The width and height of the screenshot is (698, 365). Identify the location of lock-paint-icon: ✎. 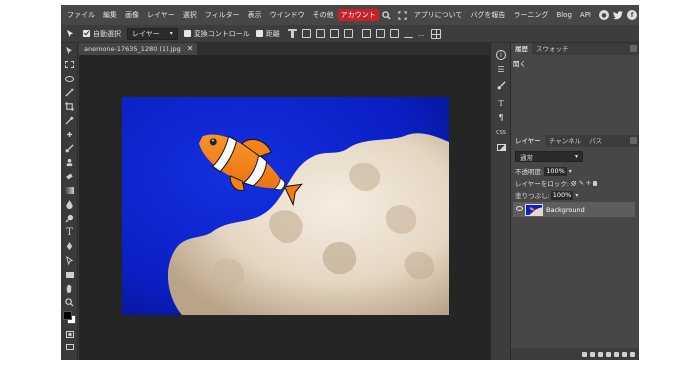
(581, 183).